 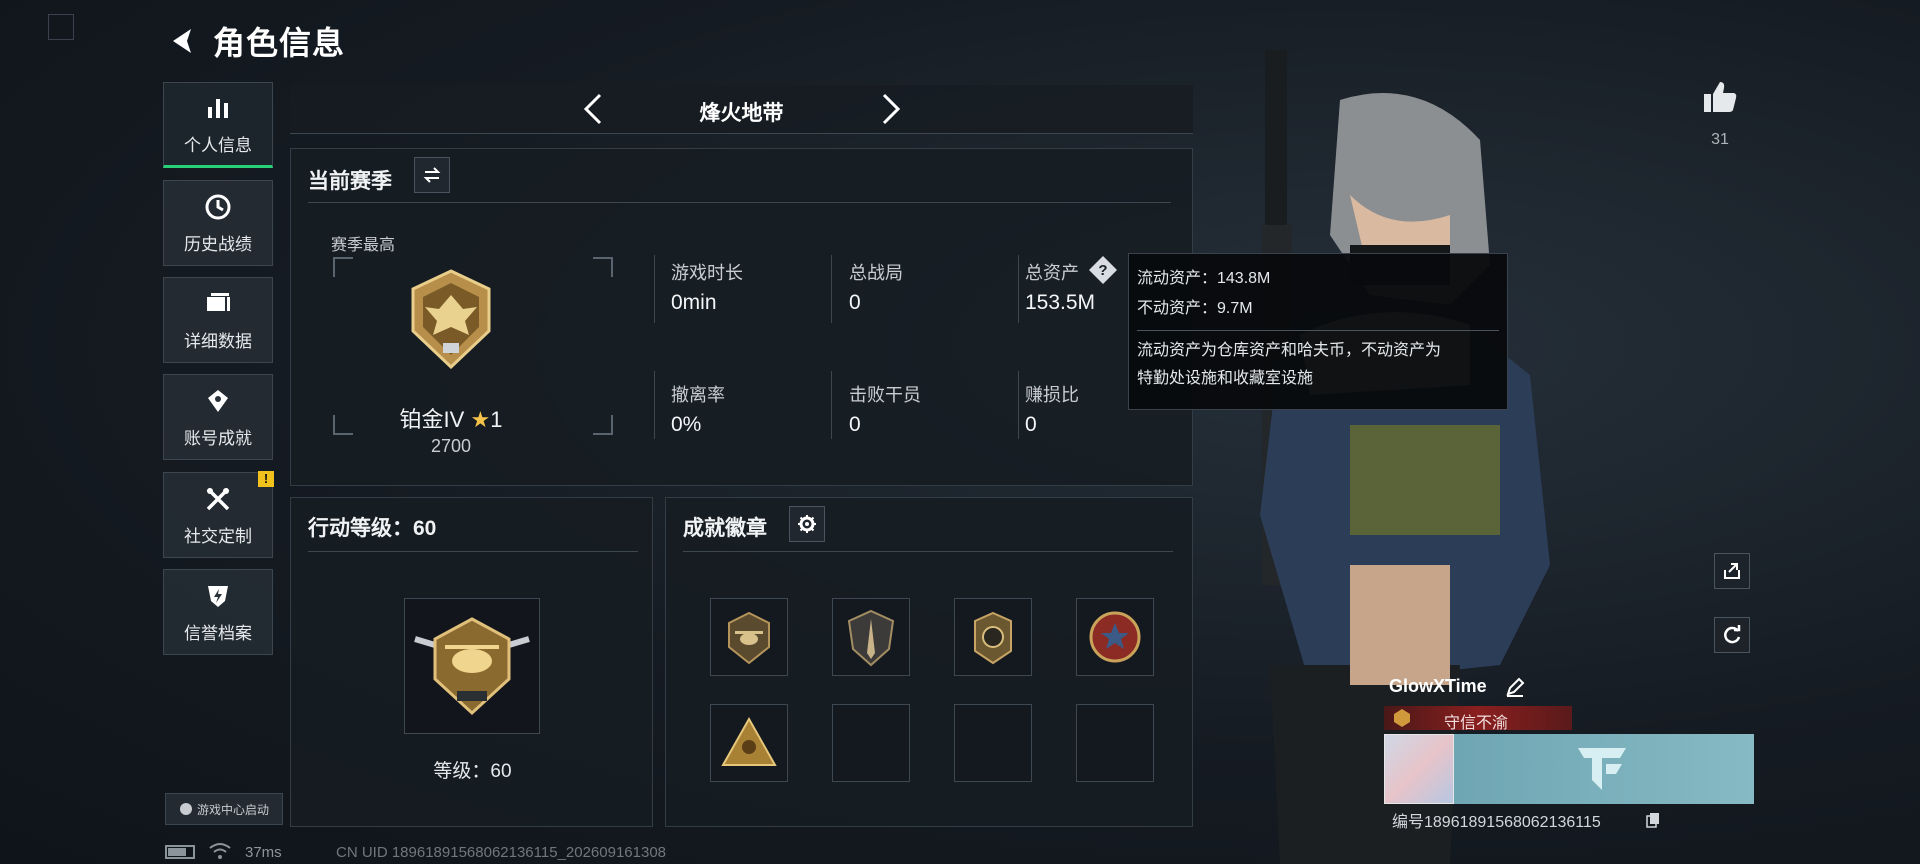 I want to click on sidebar-item-profile: 个人信息, so click(x=218, y=125).